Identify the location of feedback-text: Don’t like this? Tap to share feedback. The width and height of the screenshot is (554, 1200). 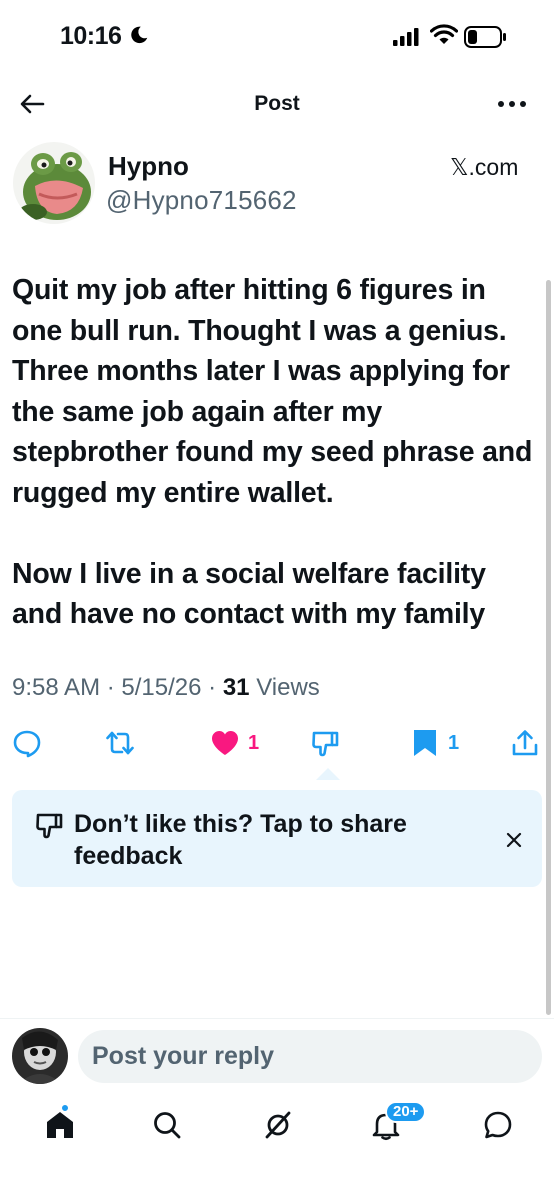
(240, 840).